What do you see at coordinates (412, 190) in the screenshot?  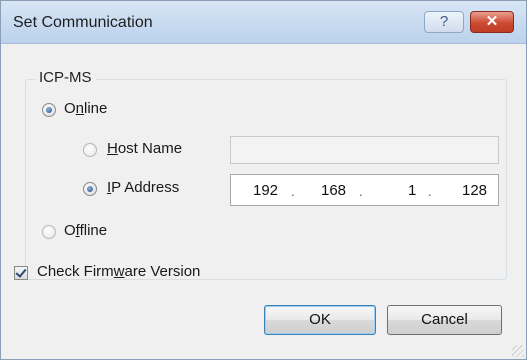 I see `ip-octet-3: 1` at bounding box center [412, 190].